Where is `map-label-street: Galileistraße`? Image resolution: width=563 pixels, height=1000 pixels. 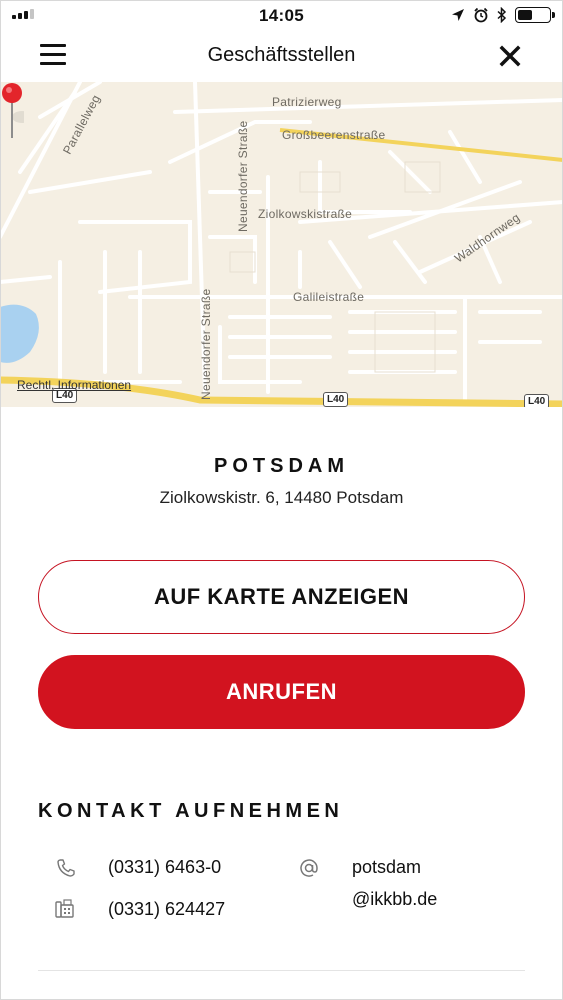 map-label-street: Galileistraße is located at coordinates (329, 297).